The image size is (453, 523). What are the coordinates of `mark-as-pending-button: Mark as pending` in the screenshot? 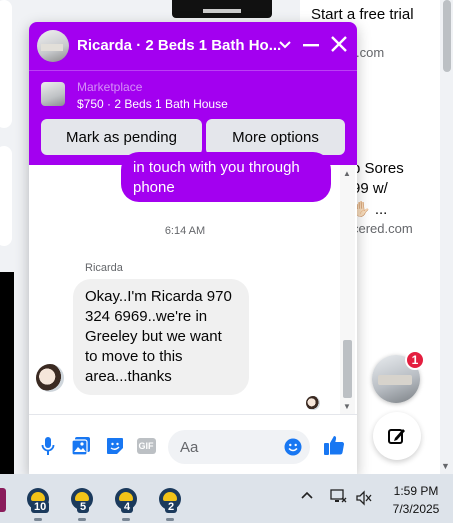 It's located at (121, 137).